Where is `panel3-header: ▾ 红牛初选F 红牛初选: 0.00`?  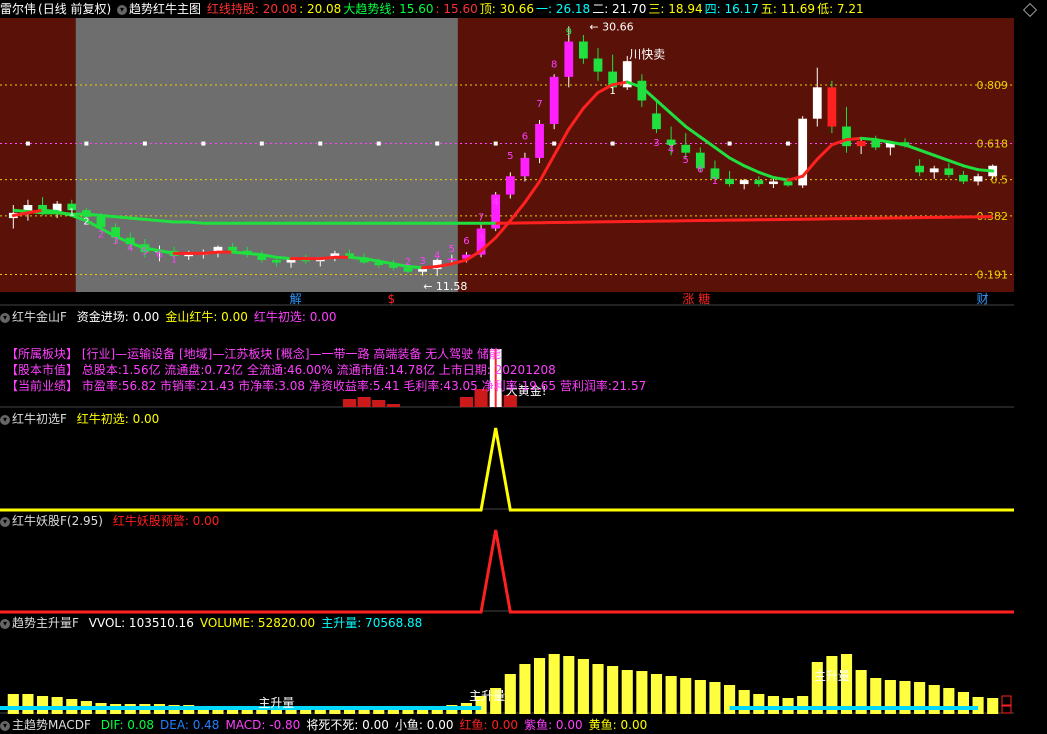 panel3-header: ▾ 红牛初选F 红牛初选: 0.00 is located at coordinates (81, 419).